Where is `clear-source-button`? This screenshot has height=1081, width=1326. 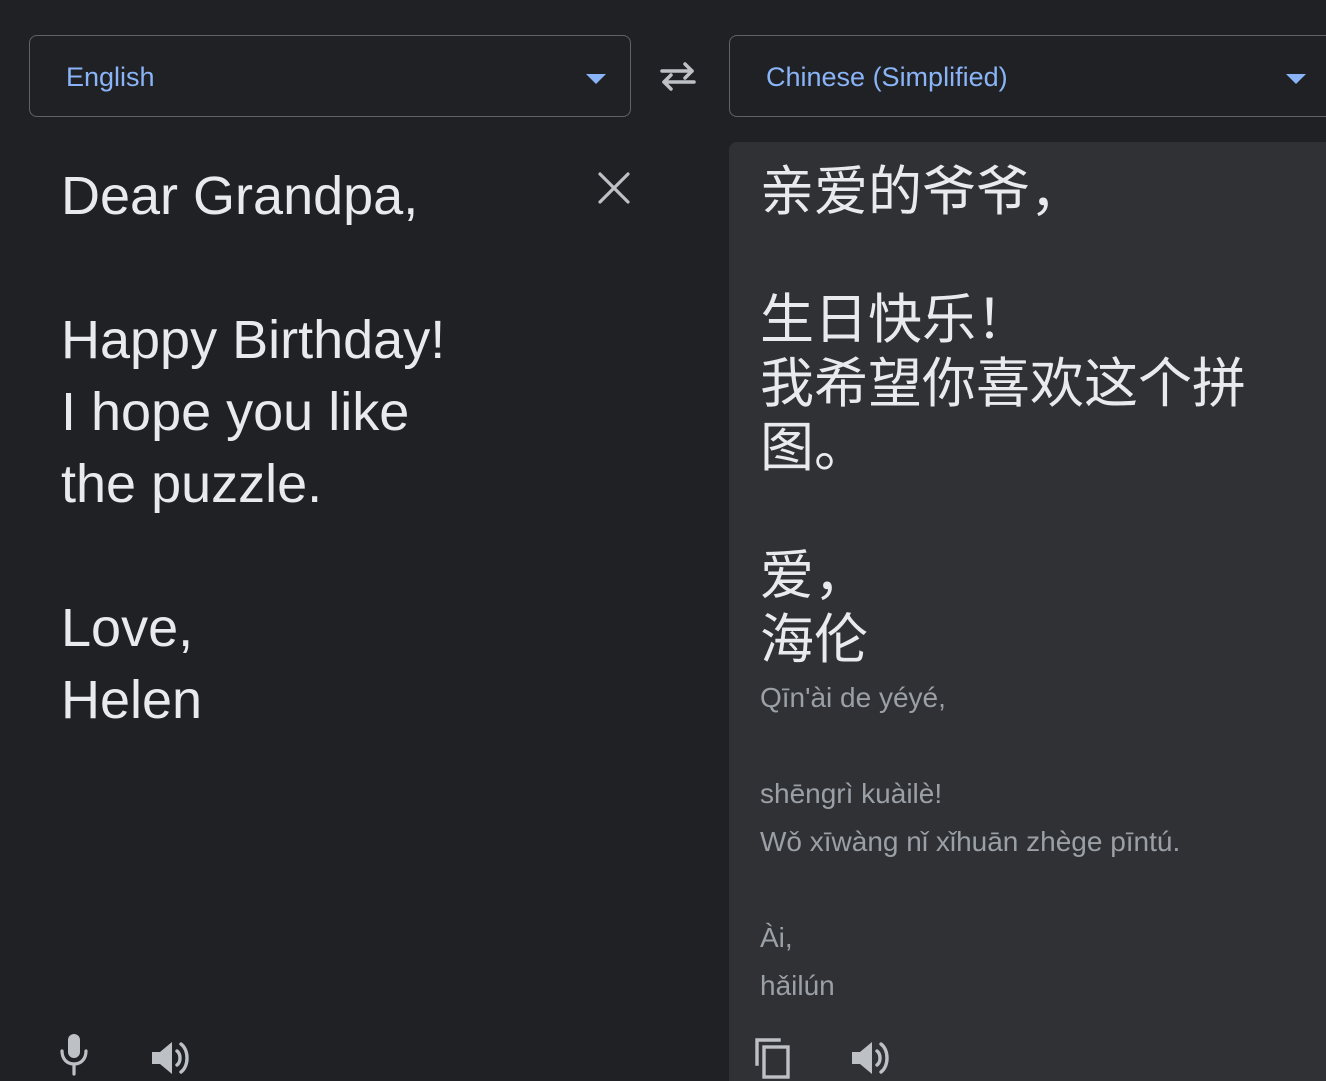
clear-source-button is located at coordinates (614, 189).